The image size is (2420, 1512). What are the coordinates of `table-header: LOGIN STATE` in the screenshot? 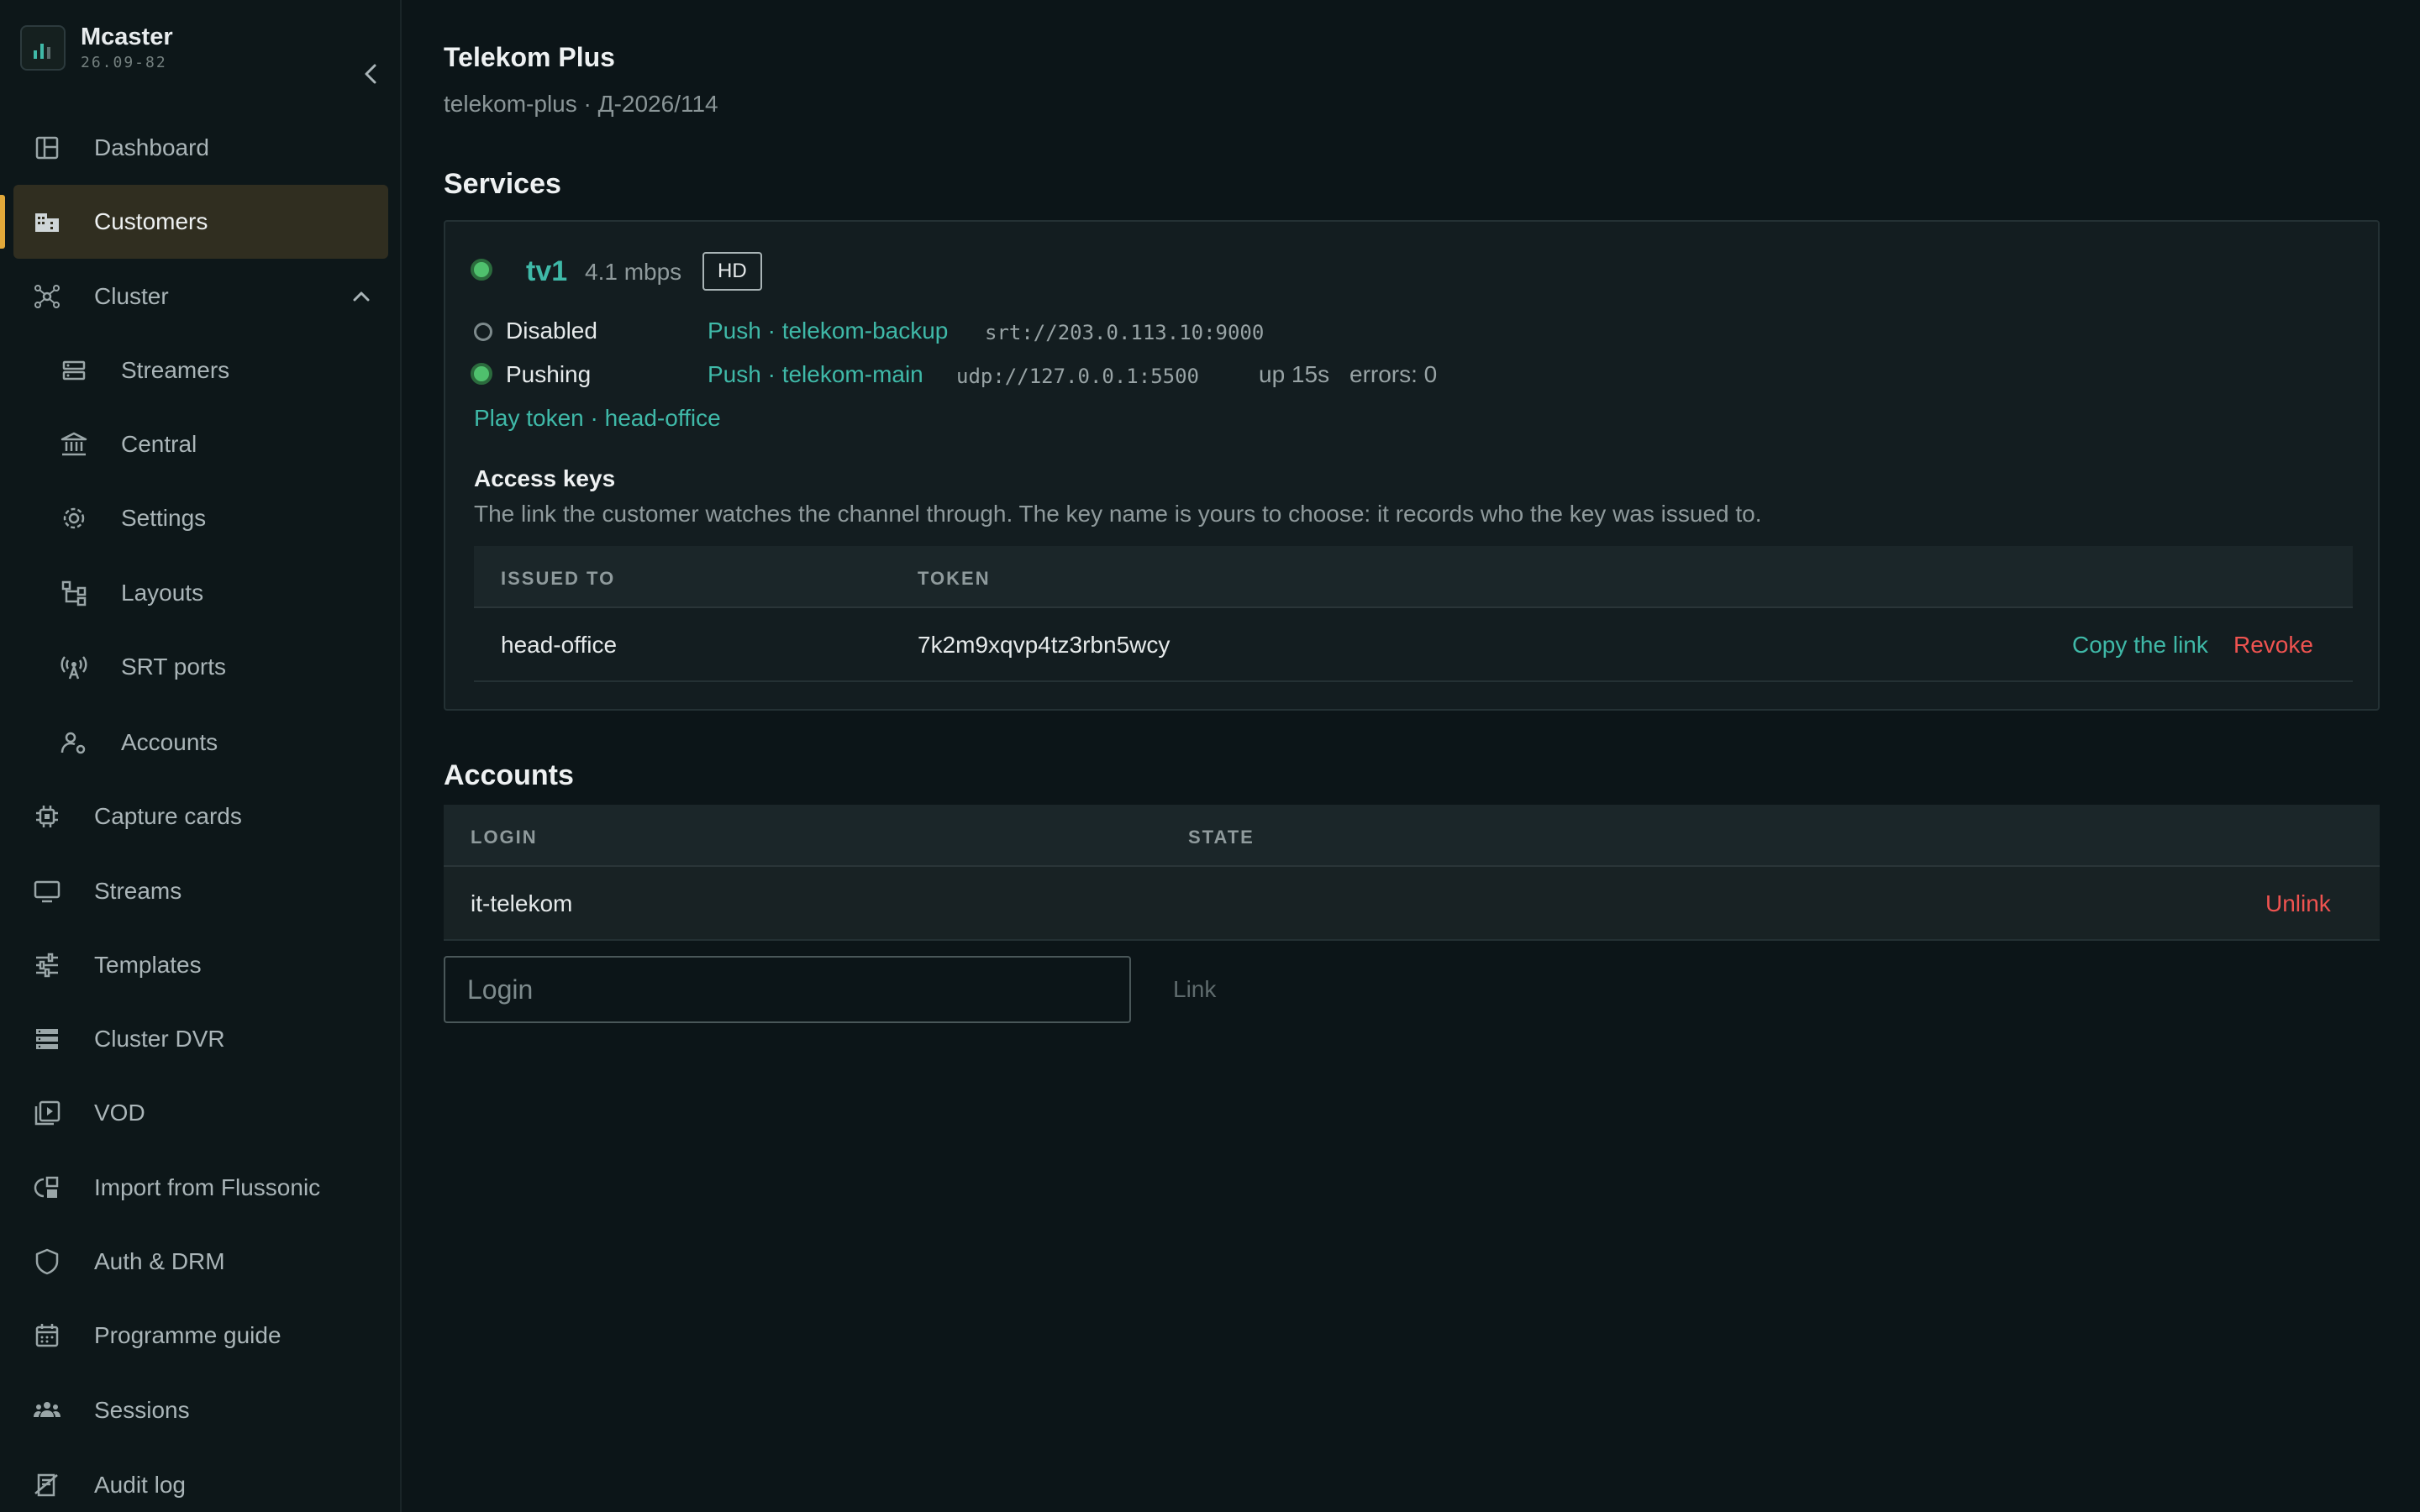 It's located at (1412, 836).